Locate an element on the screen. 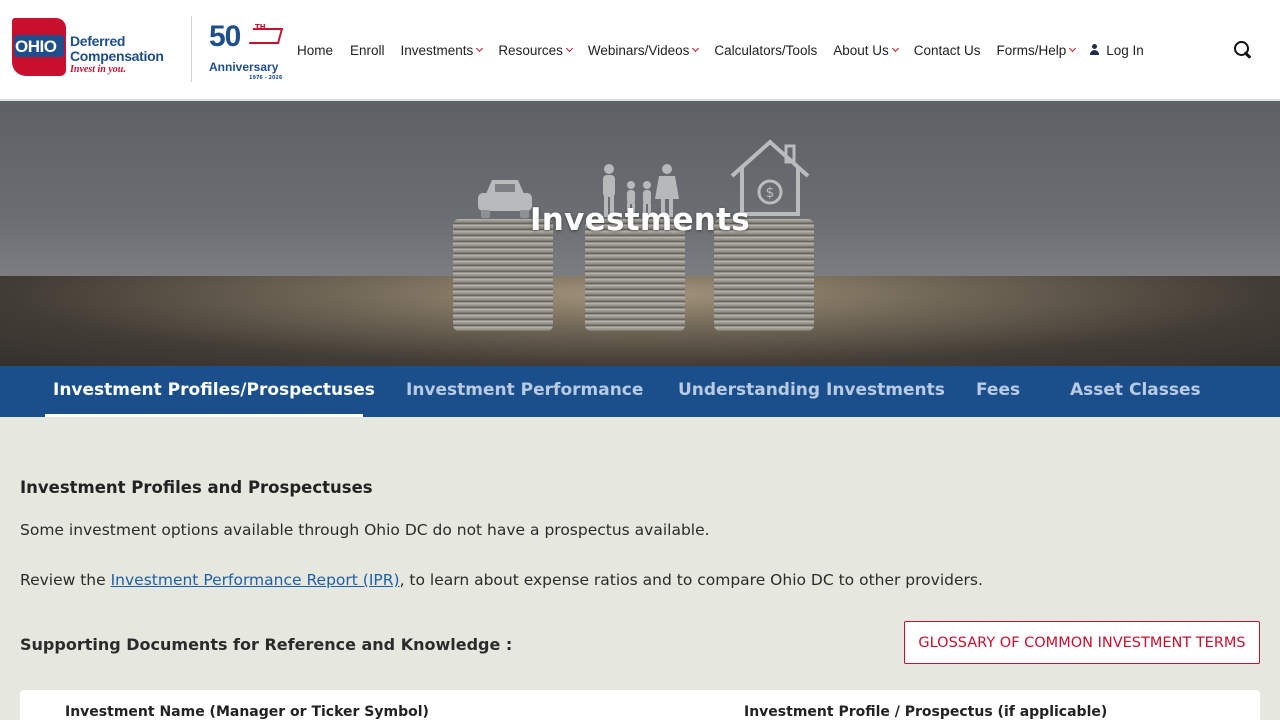 The height and width of the screenshot is (720, 1280). logo-line2: Compensation is located at coordinates (117, 56).